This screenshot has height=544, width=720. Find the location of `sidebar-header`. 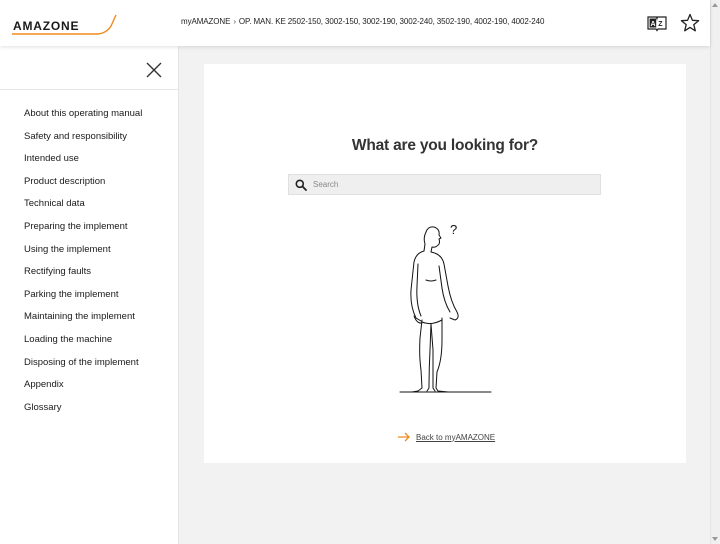

sidebar-header is located at coordinates (89, 68).